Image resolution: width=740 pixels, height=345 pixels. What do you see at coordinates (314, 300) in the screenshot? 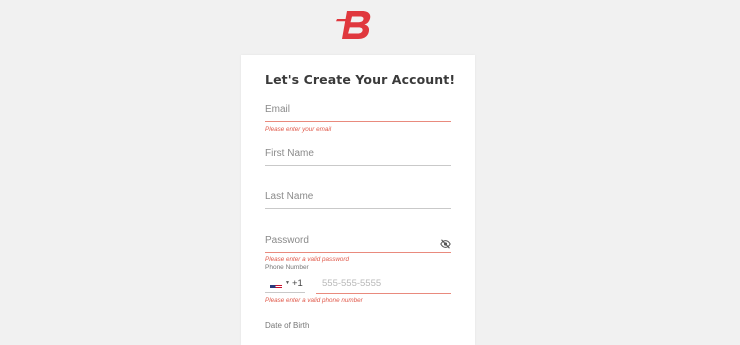
I see `phone-error: Please enter a valid phone number` at bounding box center [314, 300].